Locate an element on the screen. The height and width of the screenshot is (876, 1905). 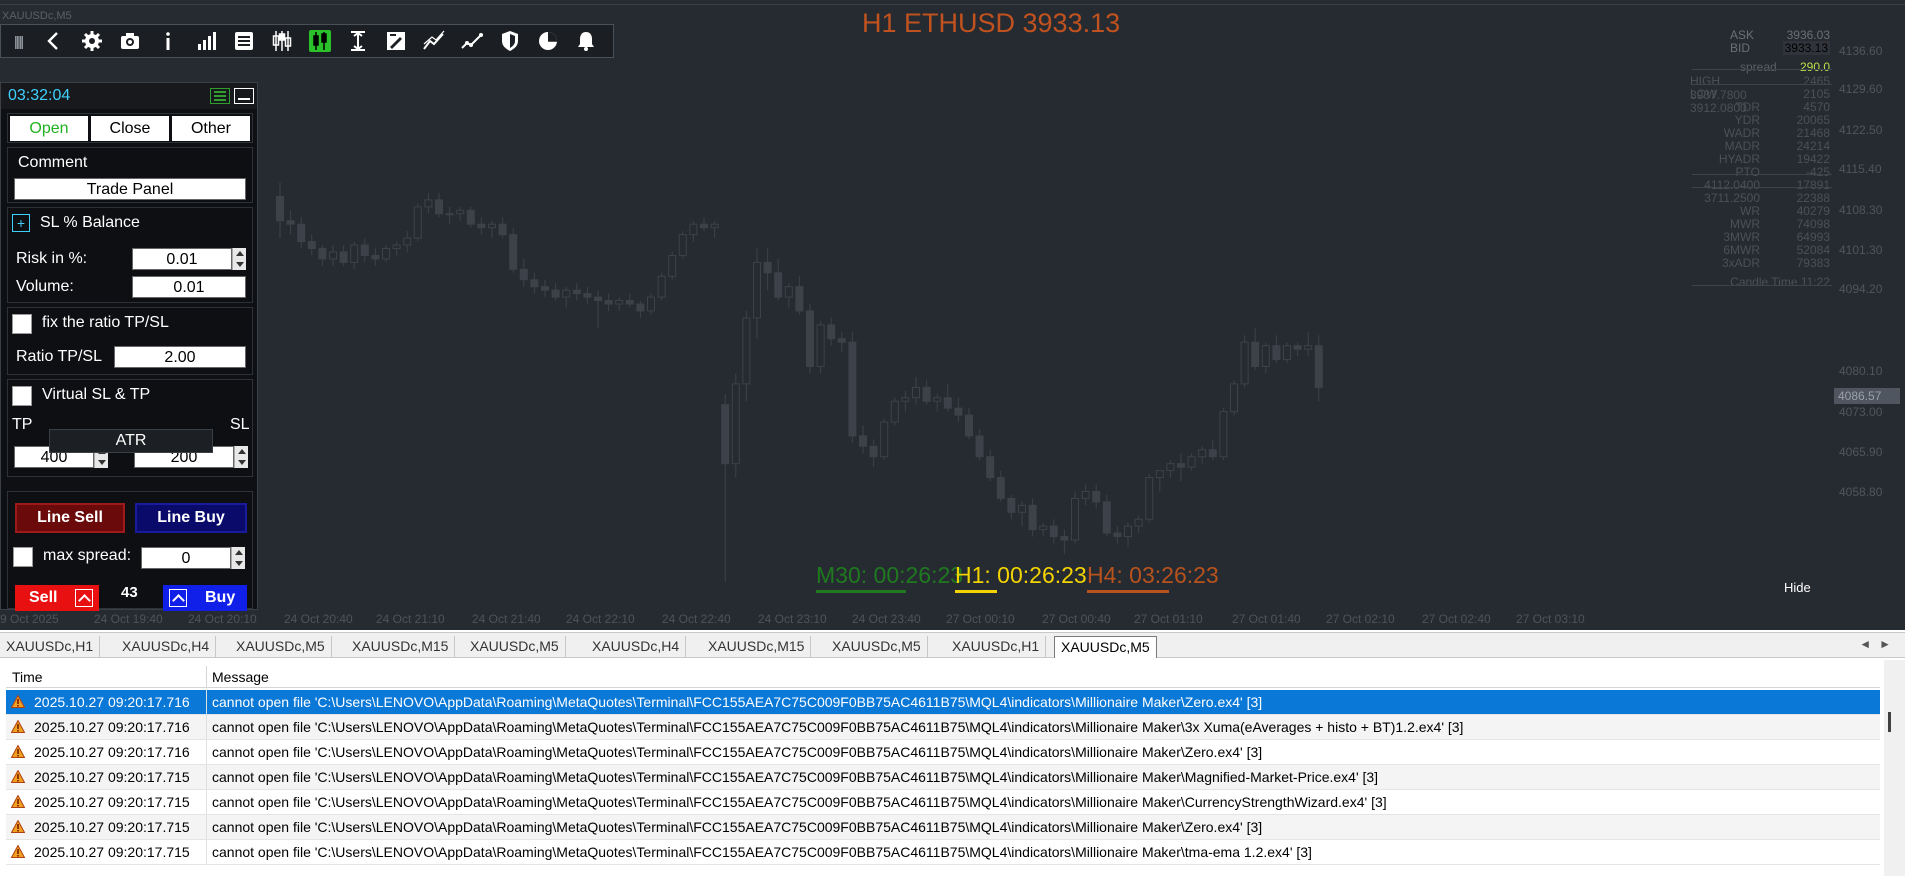
volume-input: 0.01 is located at coordinates (189, 287).